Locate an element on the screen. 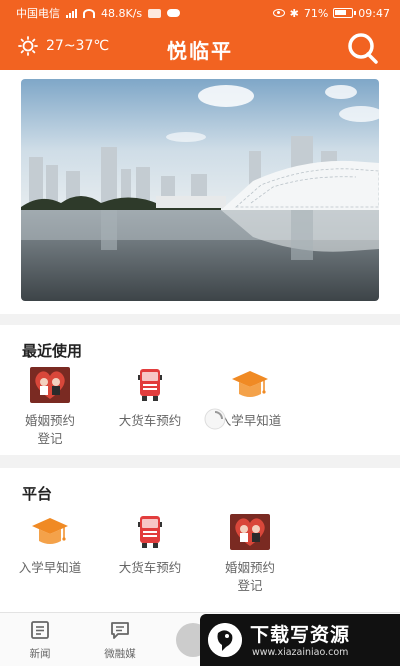 The width and height of the screenshot is (400, 666). status-bar: 中国电信 48.8K/s ✱ 71% 09:47 is located at coordinates (200, 13).